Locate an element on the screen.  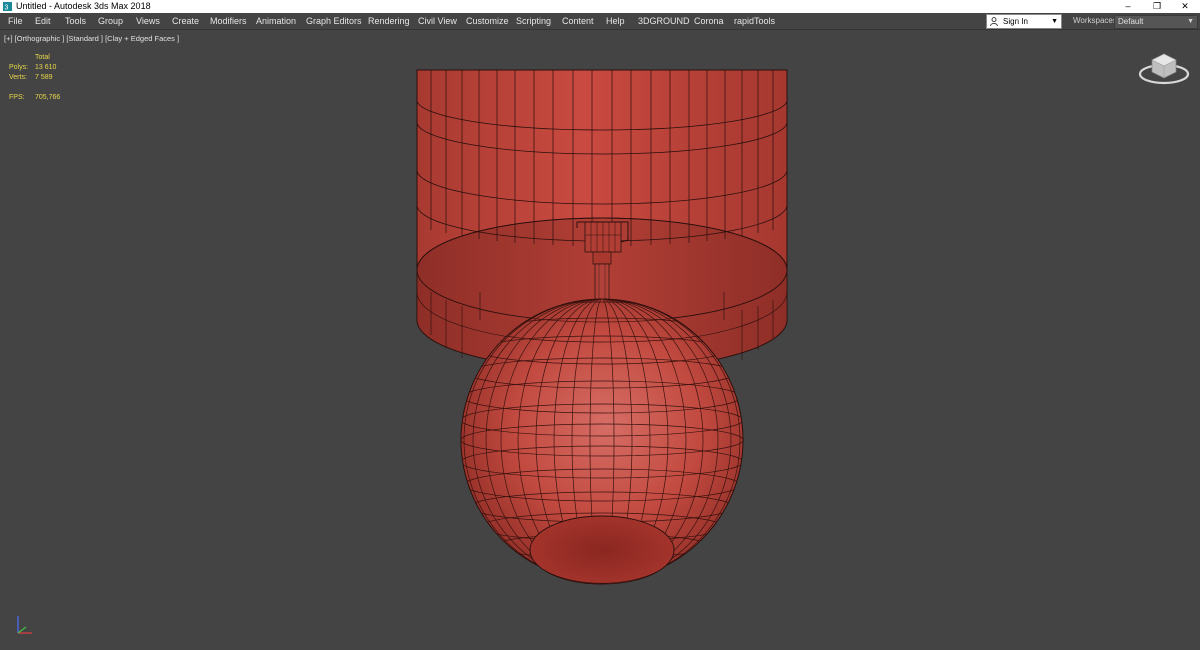
svg-text: 3 is located at coordinates (7, 8).